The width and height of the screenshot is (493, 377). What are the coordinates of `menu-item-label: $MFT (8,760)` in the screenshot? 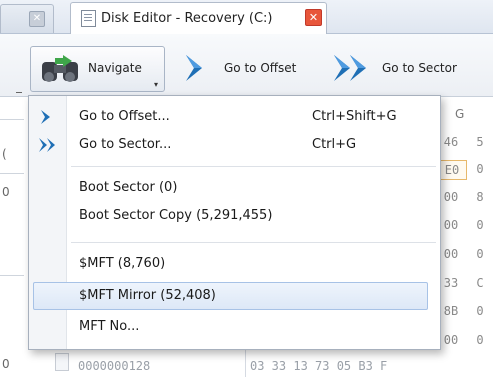 It's located at (122, 263).